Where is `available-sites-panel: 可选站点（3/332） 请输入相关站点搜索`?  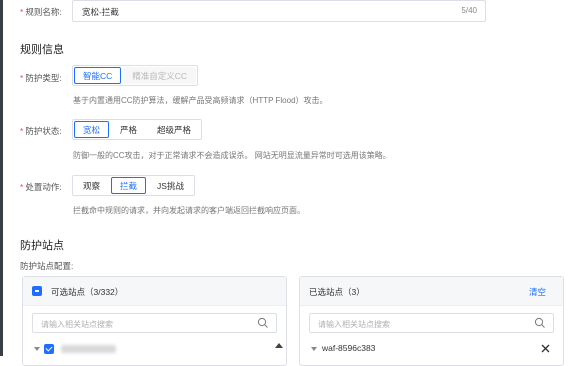 available-sites-panel: 可选站点（3/332） 请输入相关站点搜索 is located at coordinates (154, 321).